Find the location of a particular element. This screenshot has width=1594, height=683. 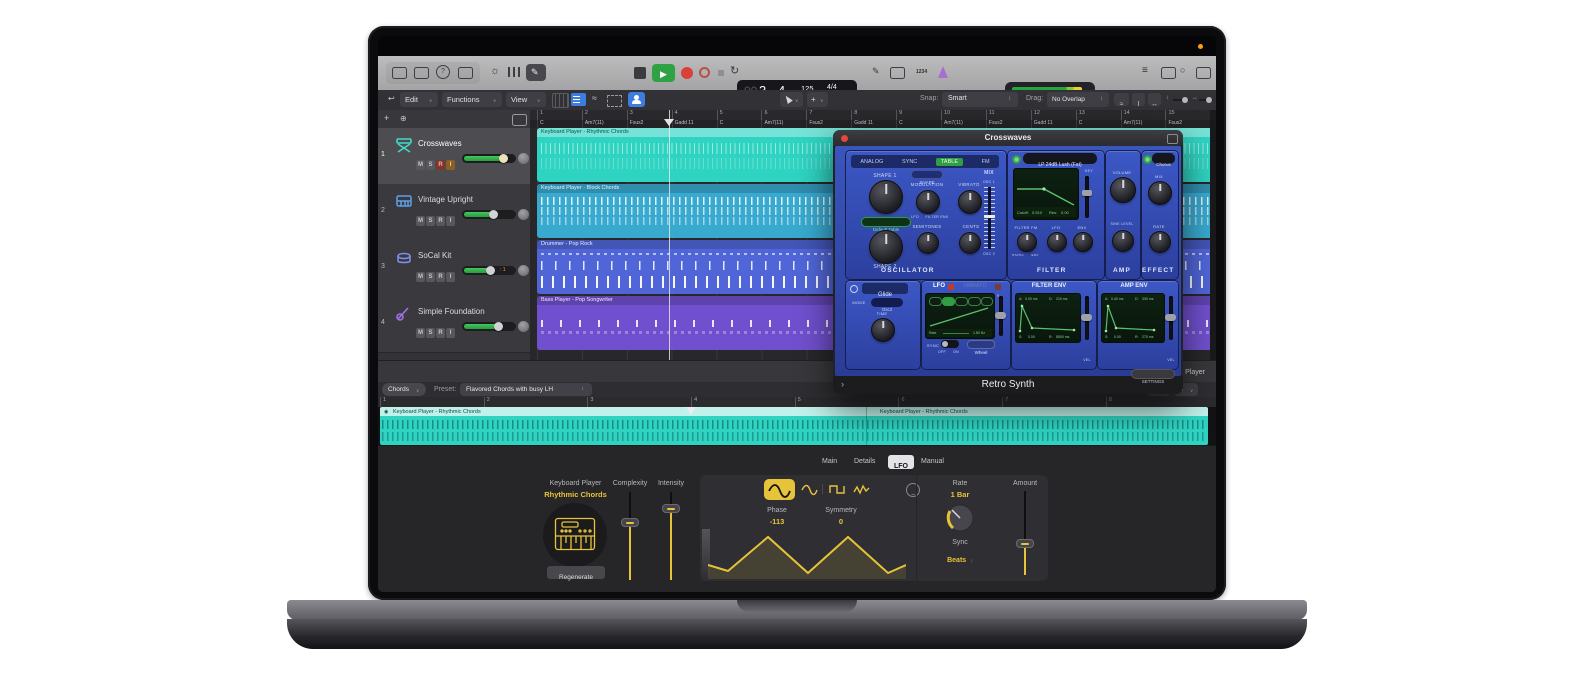

vibrato-rec-badge: R is located at coordinates (998, 291).